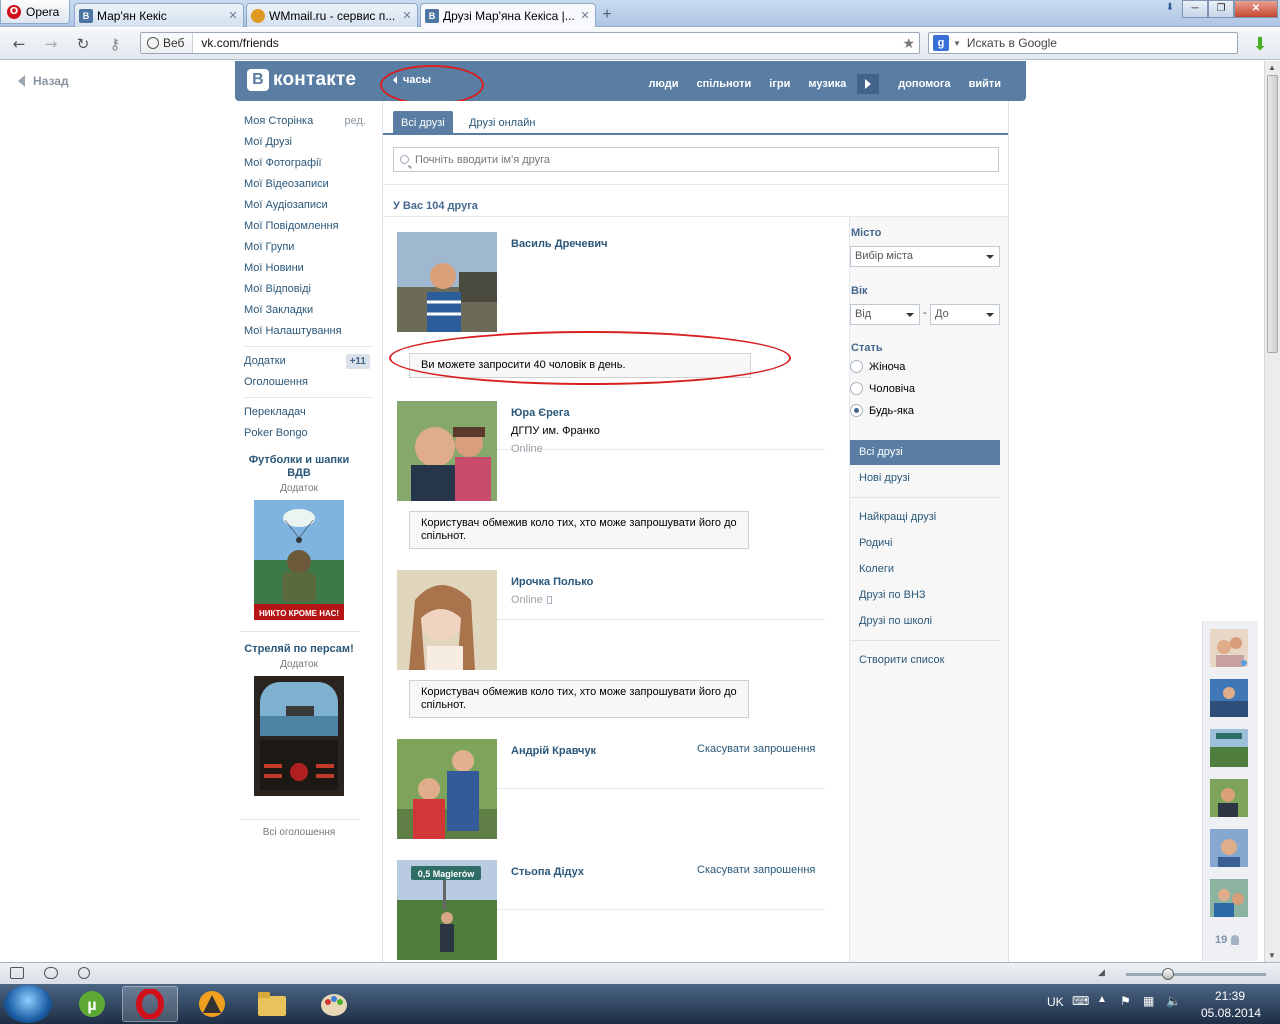  I want to click on back-arrow-icon: ←, so click(19, 44).